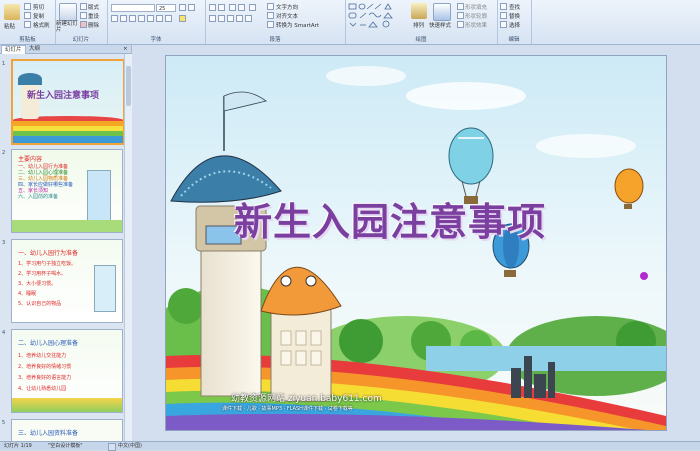 The image size is (700, 451). What do you see at coordinates (112, 447) in the screenshot?
I see `spellcheck-icon` at bounding box center [112, 447].